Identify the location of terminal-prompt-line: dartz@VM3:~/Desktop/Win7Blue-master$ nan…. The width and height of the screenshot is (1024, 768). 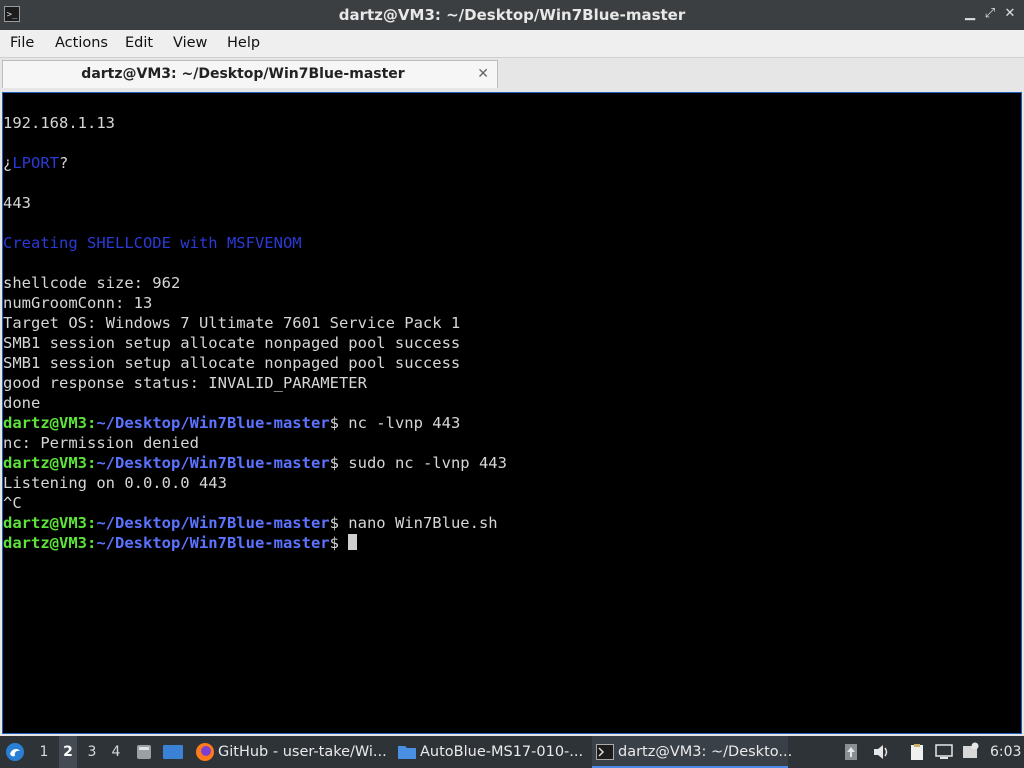
(250, 523).